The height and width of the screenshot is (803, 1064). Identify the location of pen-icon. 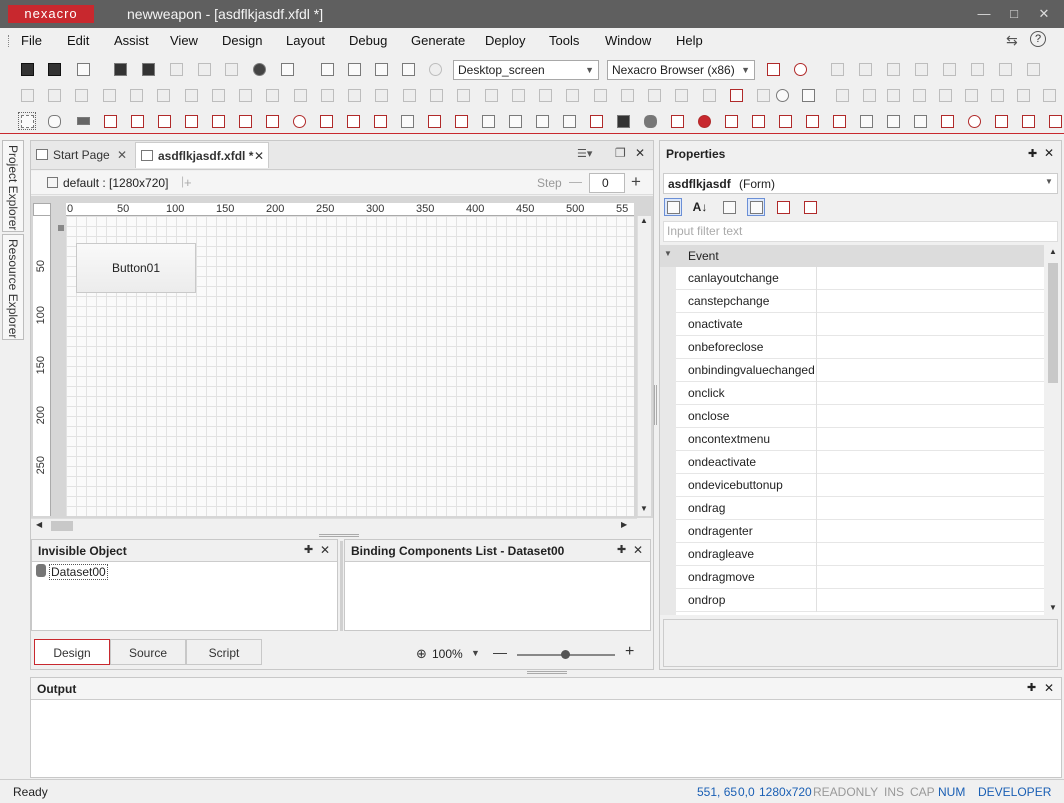
(1049, 95).